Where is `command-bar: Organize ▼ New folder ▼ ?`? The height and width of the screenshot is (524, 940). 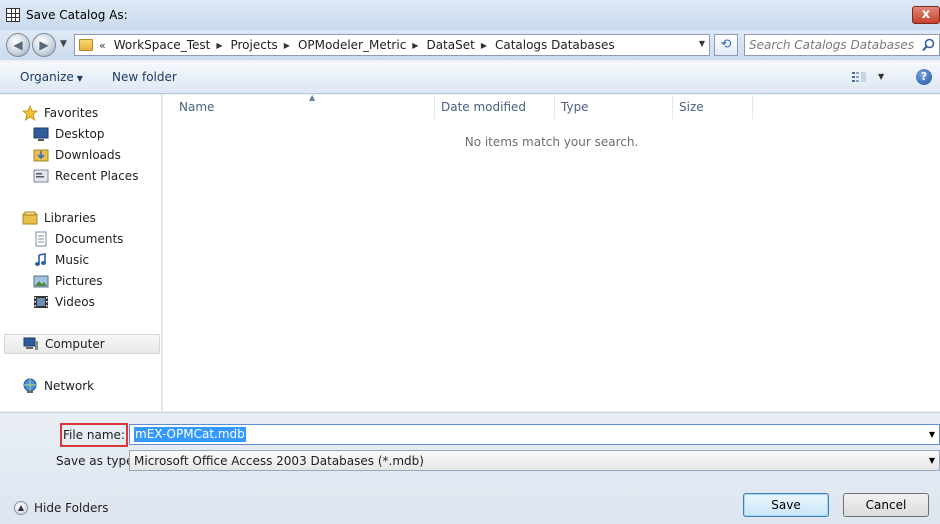 command-bar: Organize ▼ New folder ▼ ? is located at coordinates (470, 78).